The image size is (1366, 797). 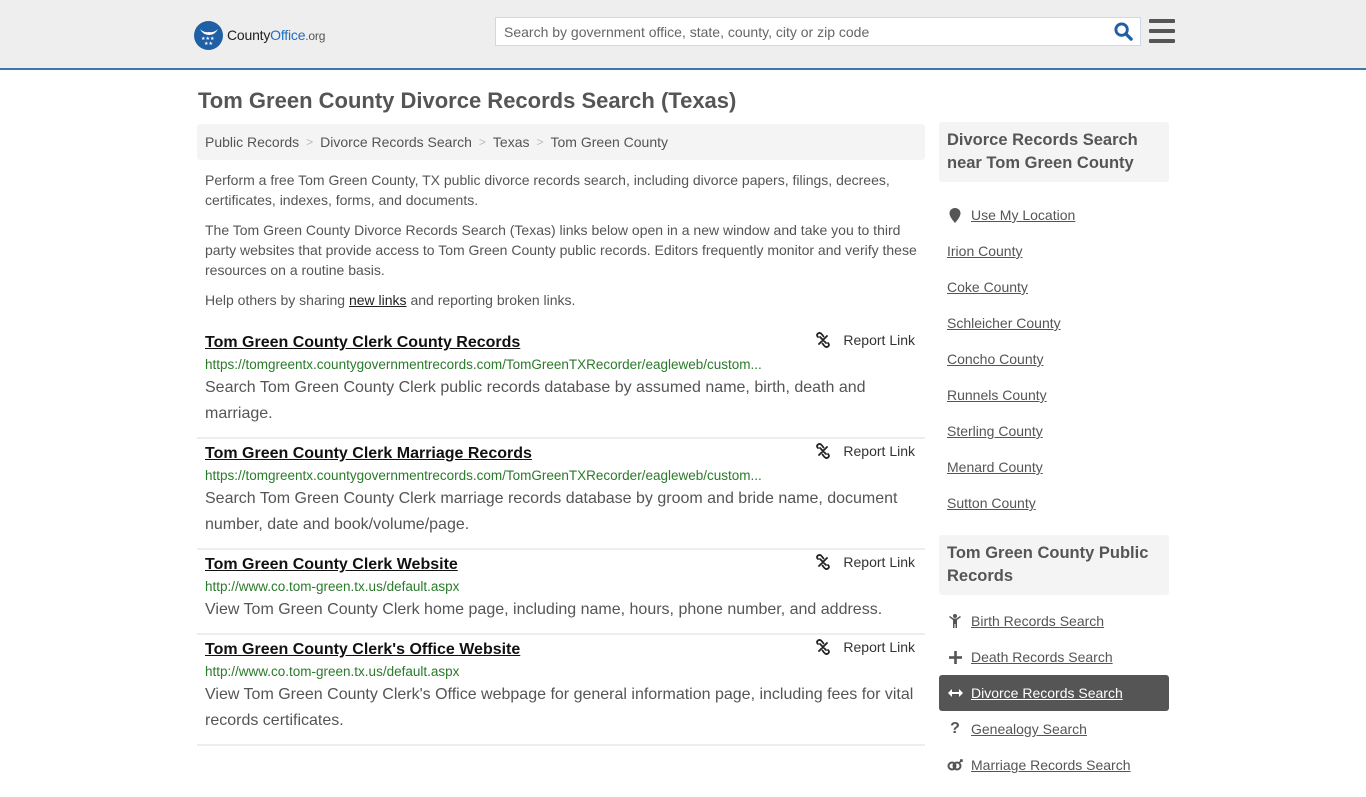 What do you see at coordinates (955, 728) in the screenshot?
I see `question-icon: ?` at bounding box center [955, 728].